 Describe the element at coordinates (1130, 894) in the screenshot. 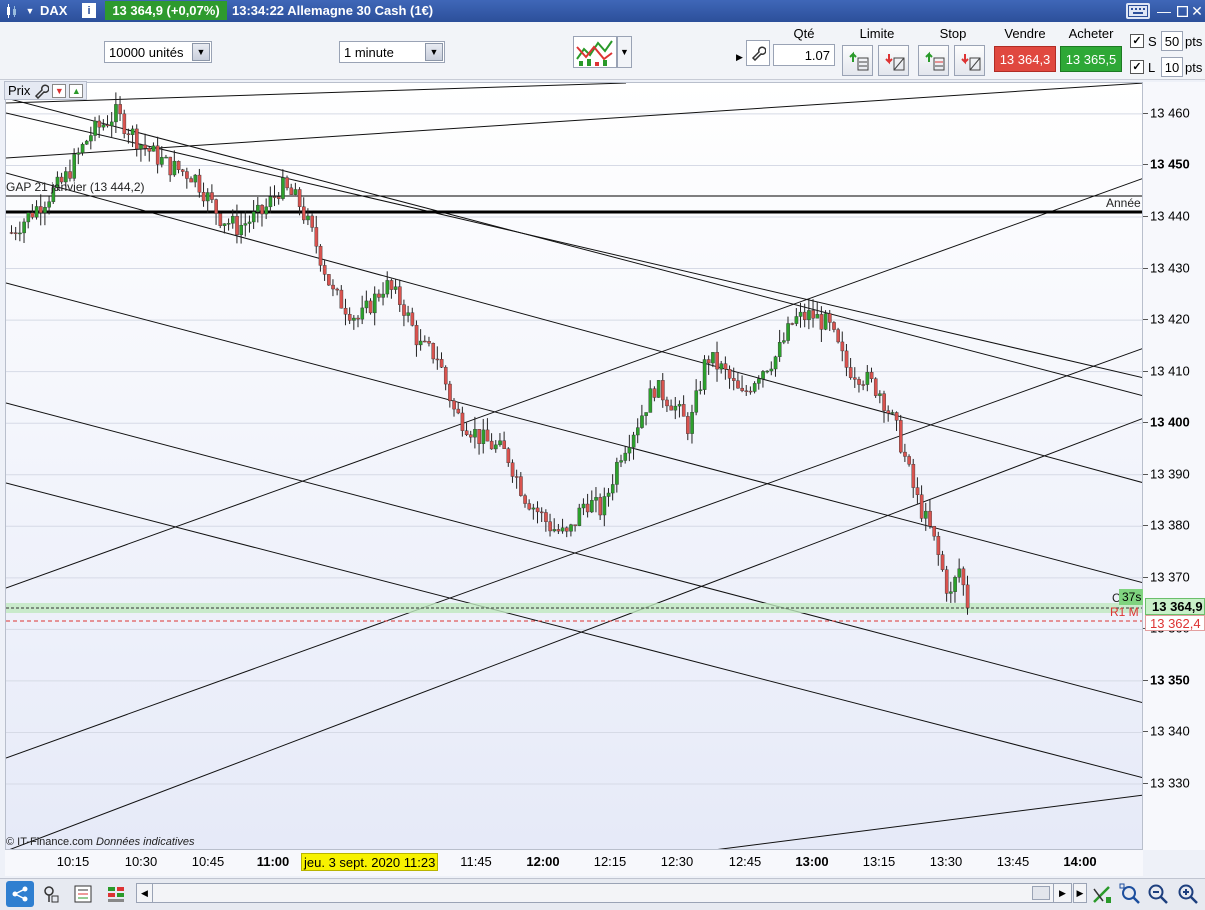

I see `zoom-select-icon` at that location.